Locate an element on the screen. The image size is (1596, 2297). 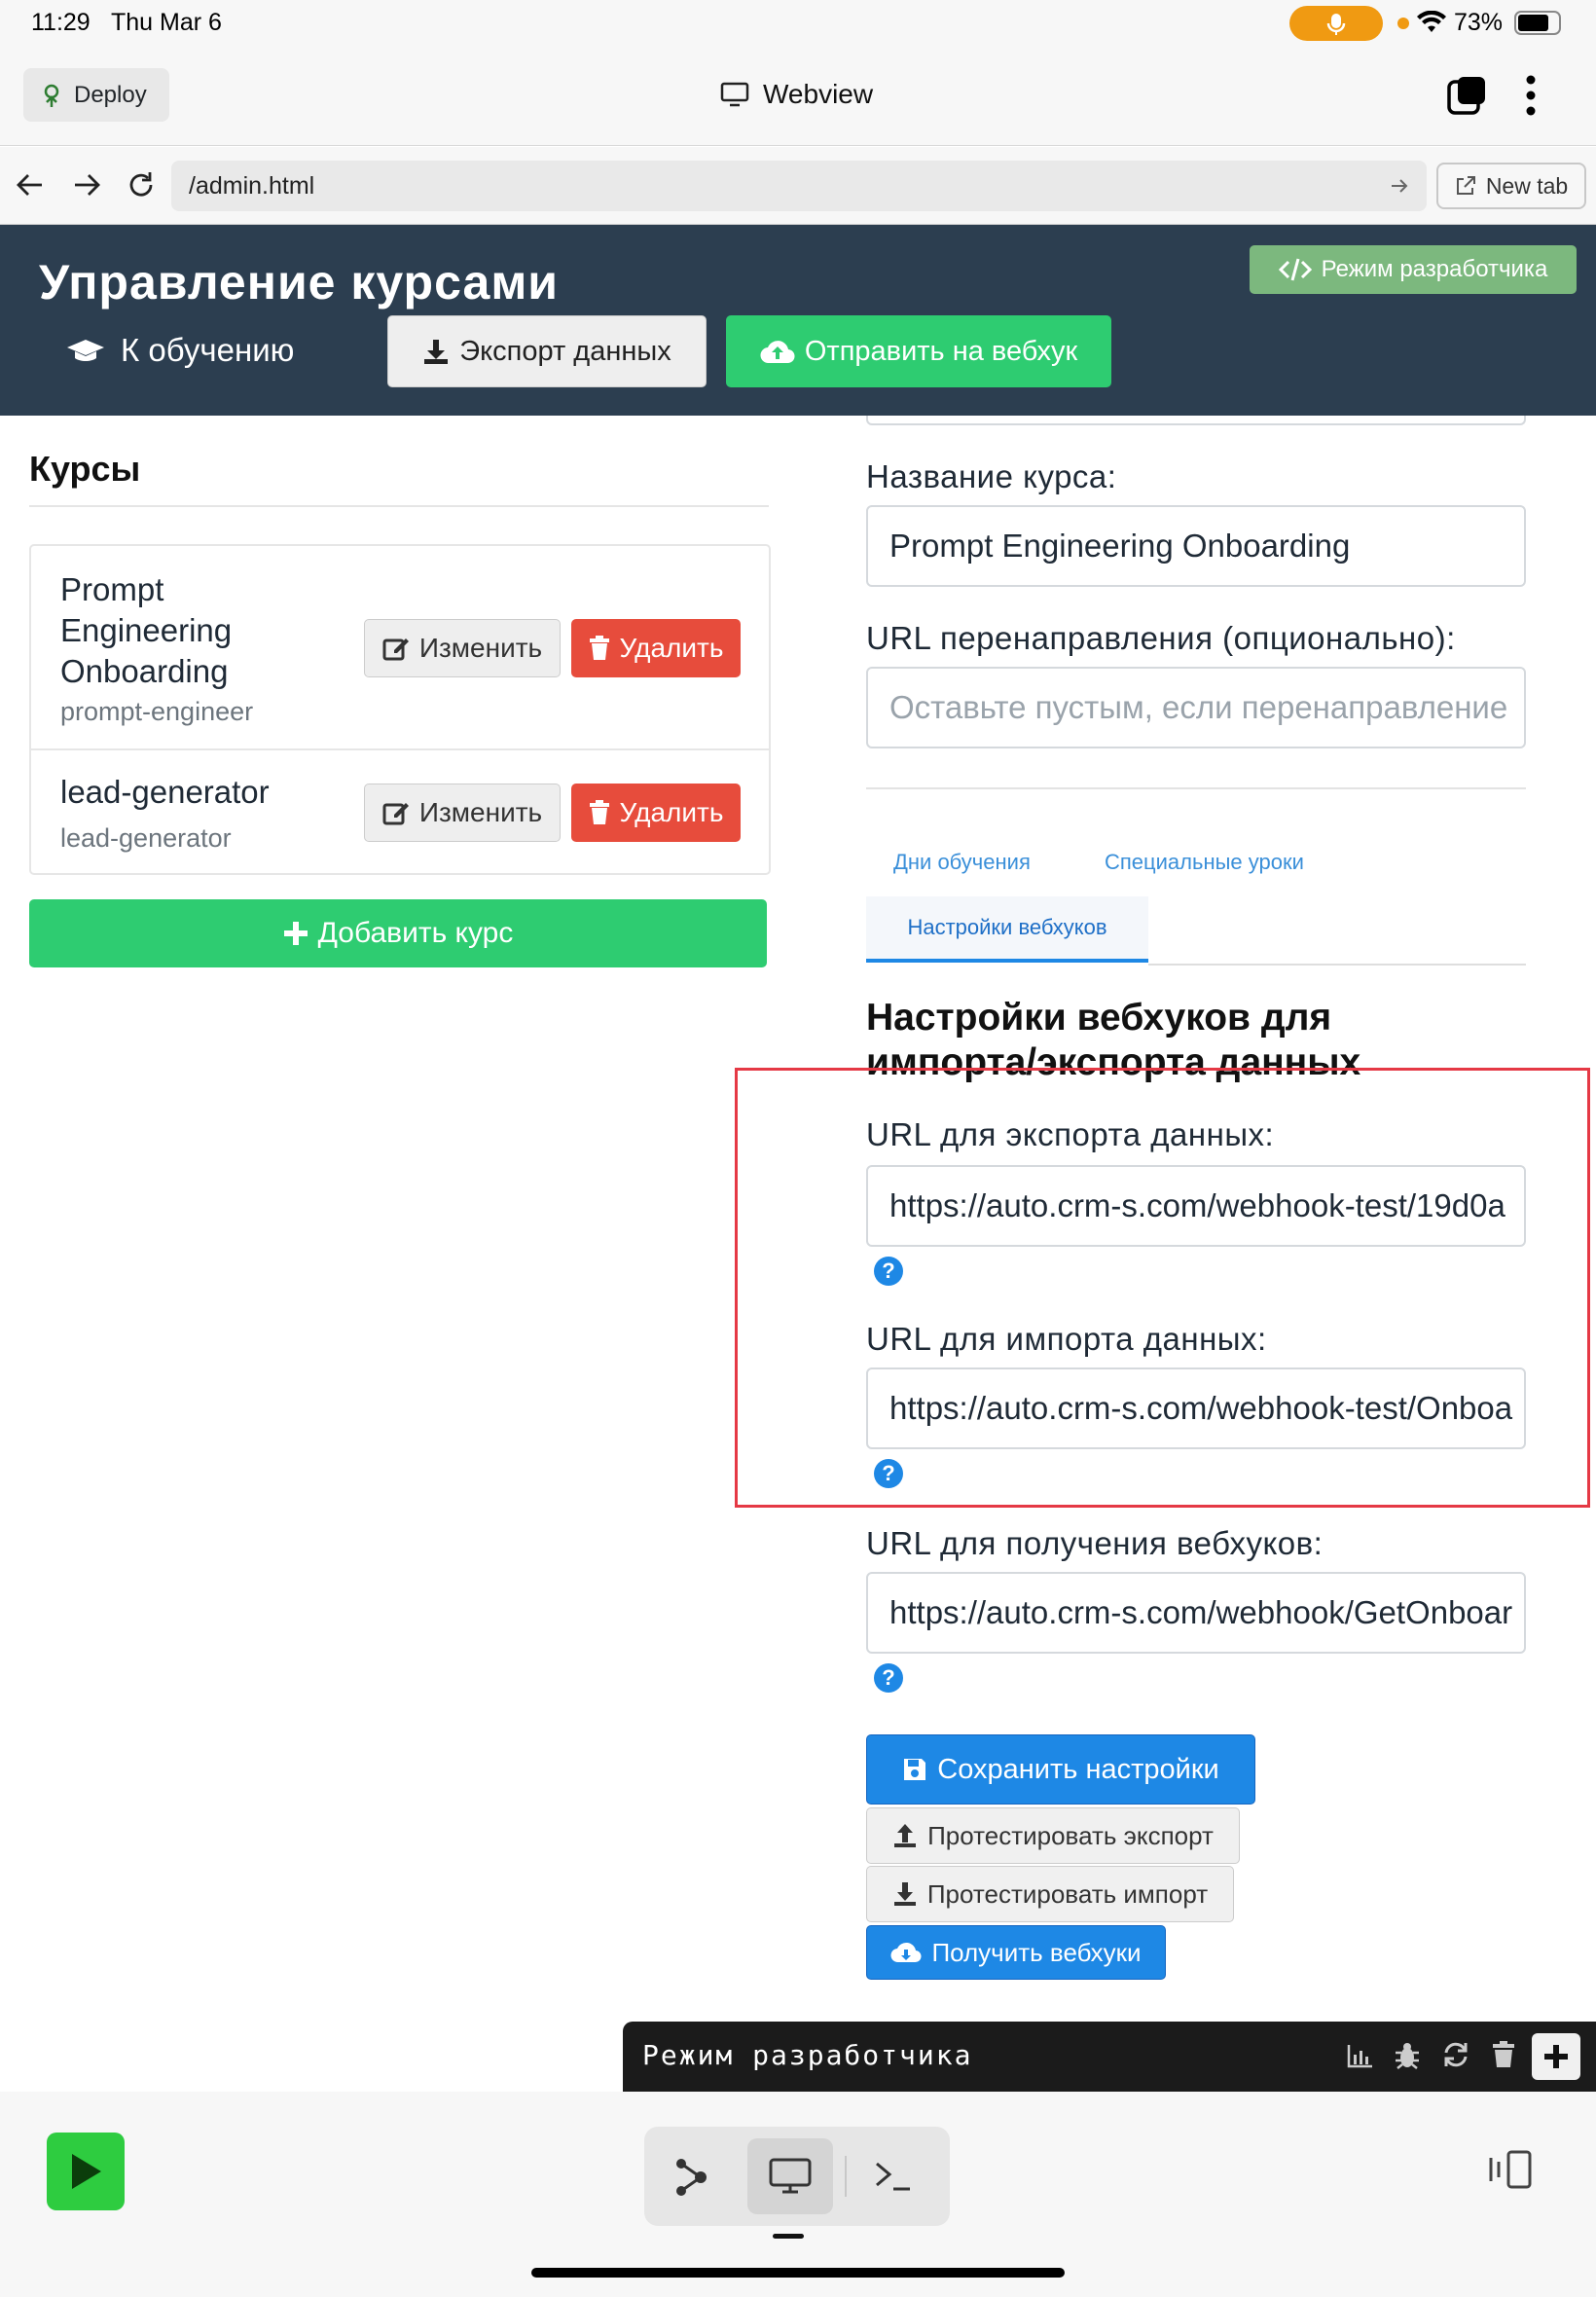
webview-tab-active is located at coordinates (790, 2176).